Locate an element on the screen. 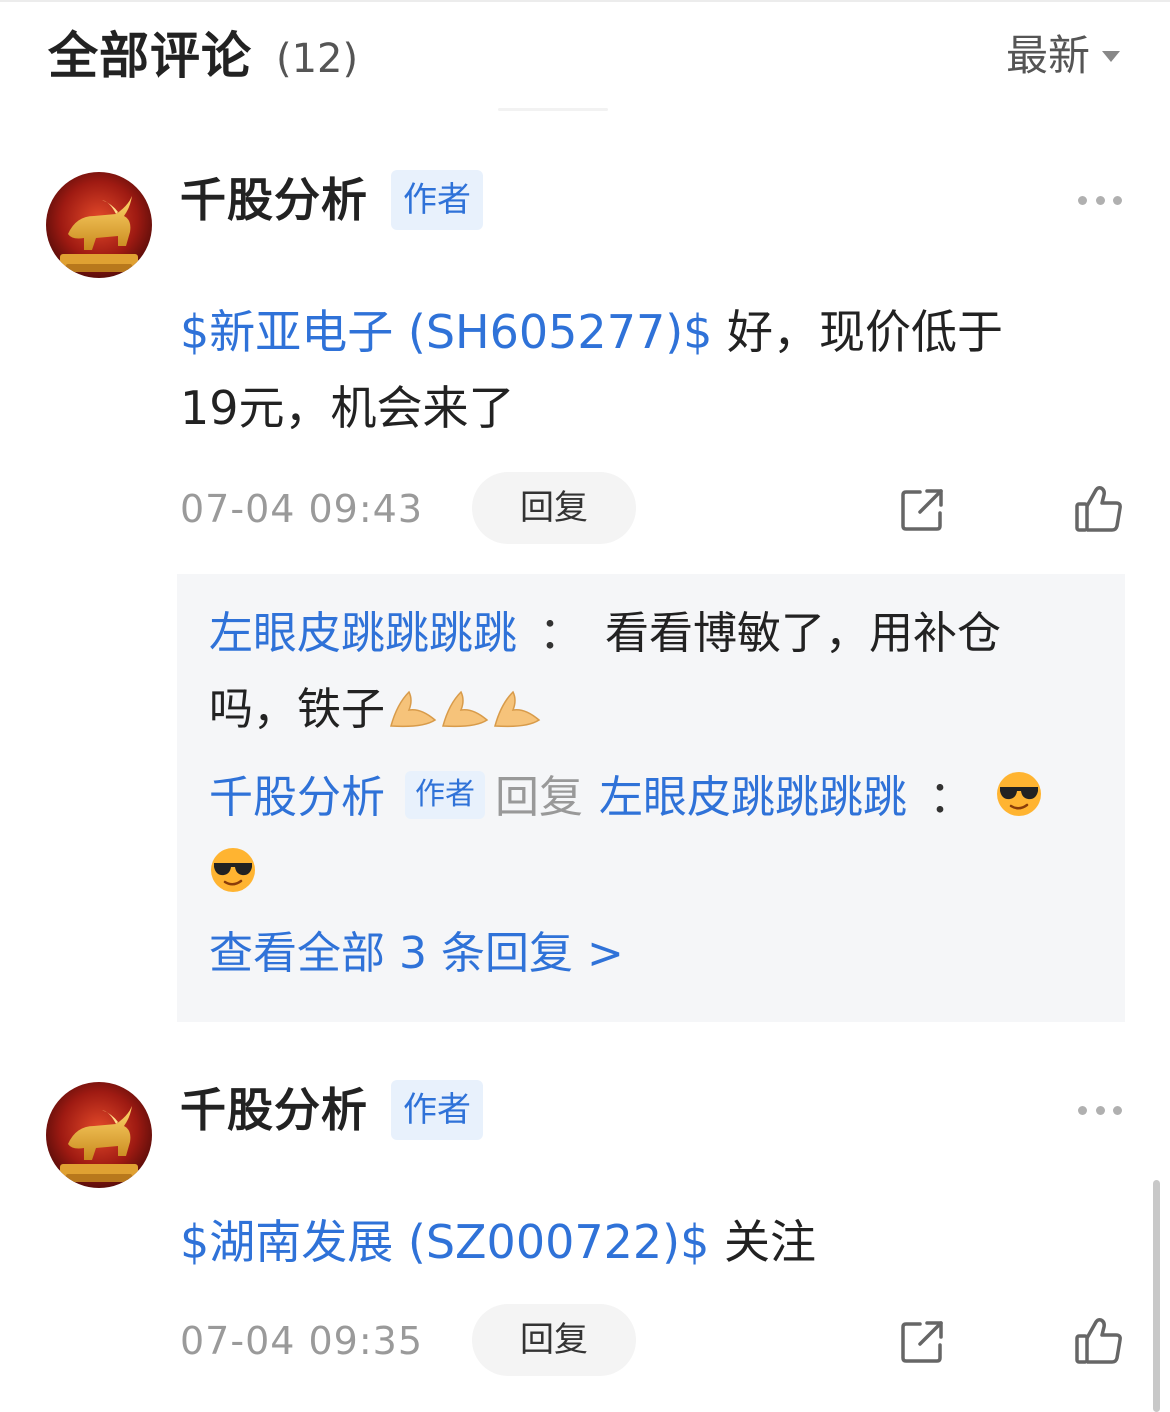  comments-header: 全部评论 (12) 最新 is located at coordinates (585, 56).